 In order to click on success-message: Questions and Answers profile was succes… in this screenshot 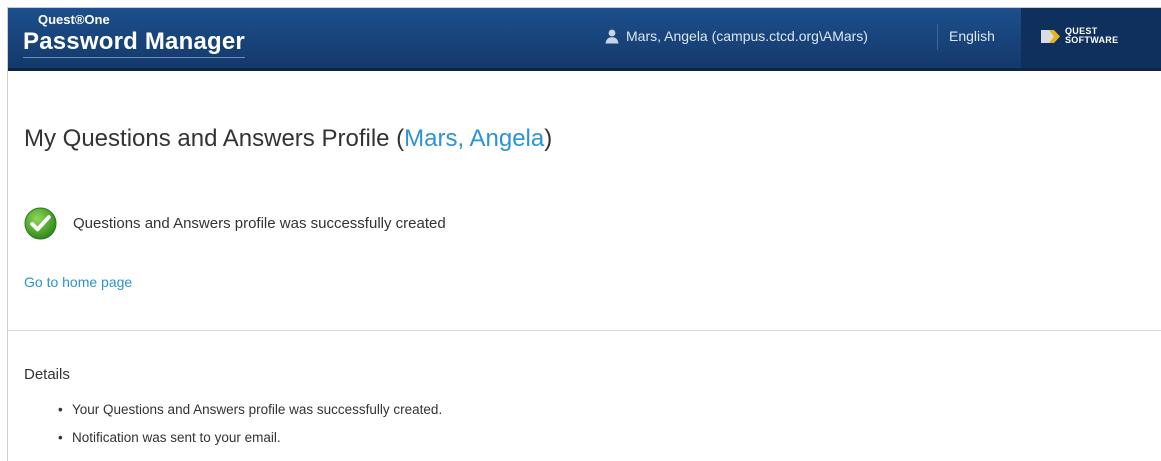, I will do `click(235, 223)`.